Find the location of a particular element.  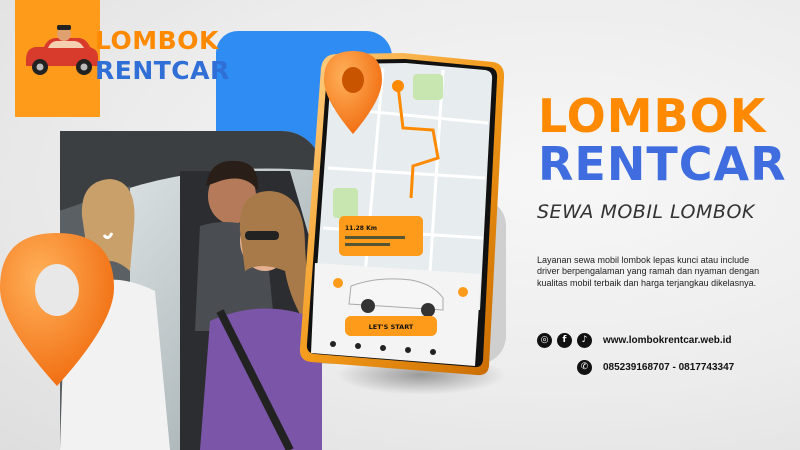

map-distance-label: 11.28 Km is located at coordinates (361, 228).